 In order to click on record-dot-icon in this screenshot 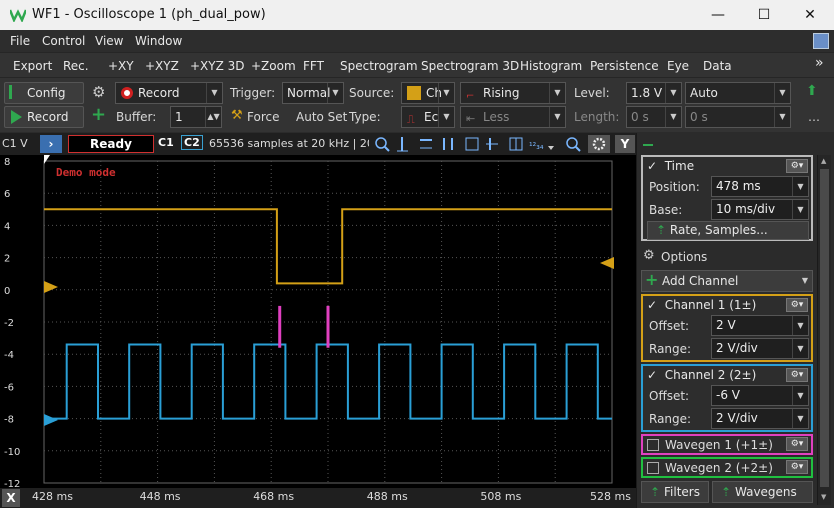, I will do `click(127, 93)`.